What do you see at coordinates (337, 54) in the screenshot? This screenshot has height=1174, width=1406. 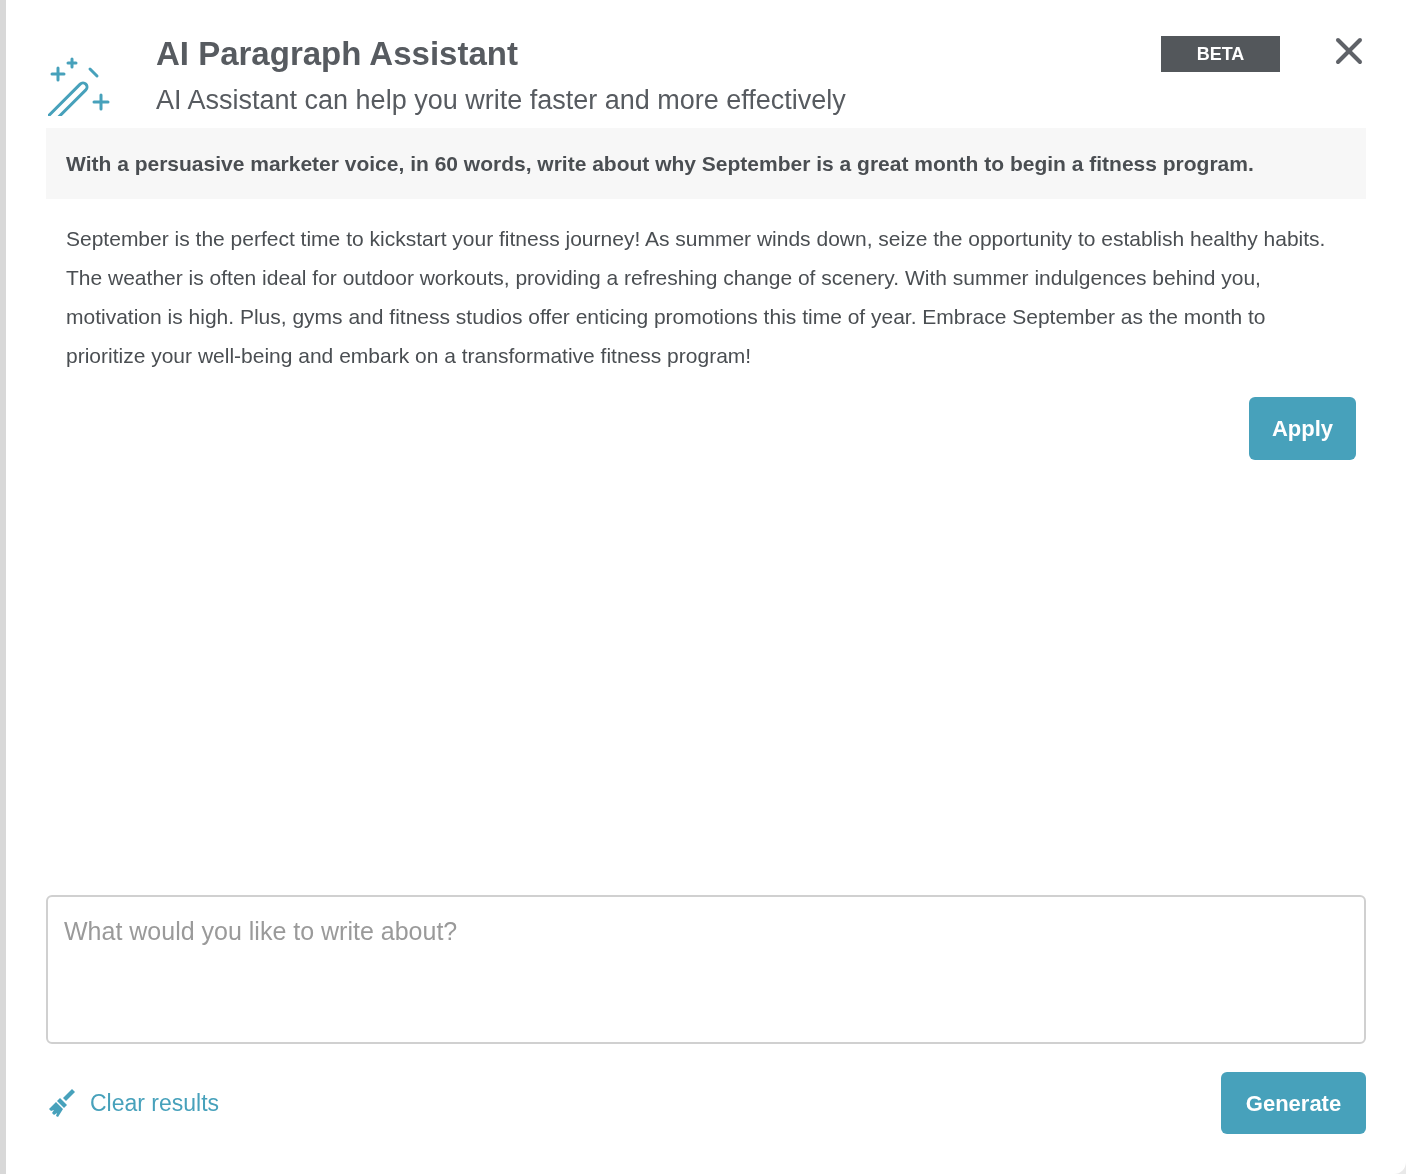 I see `dialog-title: AI Paragraph Assistant` at bounding box center [337, 54].